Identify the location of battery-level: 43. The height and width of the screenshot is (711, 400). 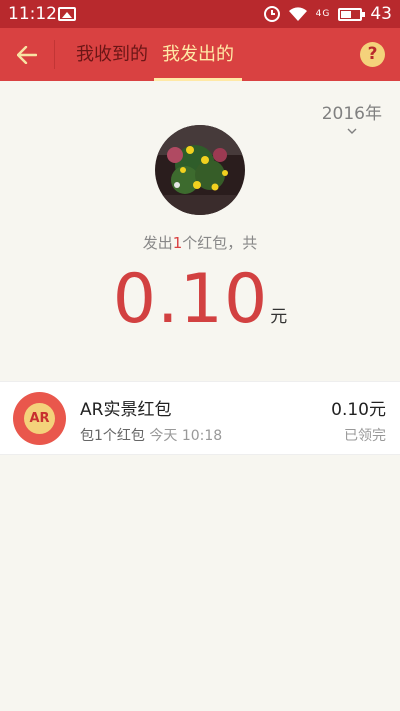
(381, 14).